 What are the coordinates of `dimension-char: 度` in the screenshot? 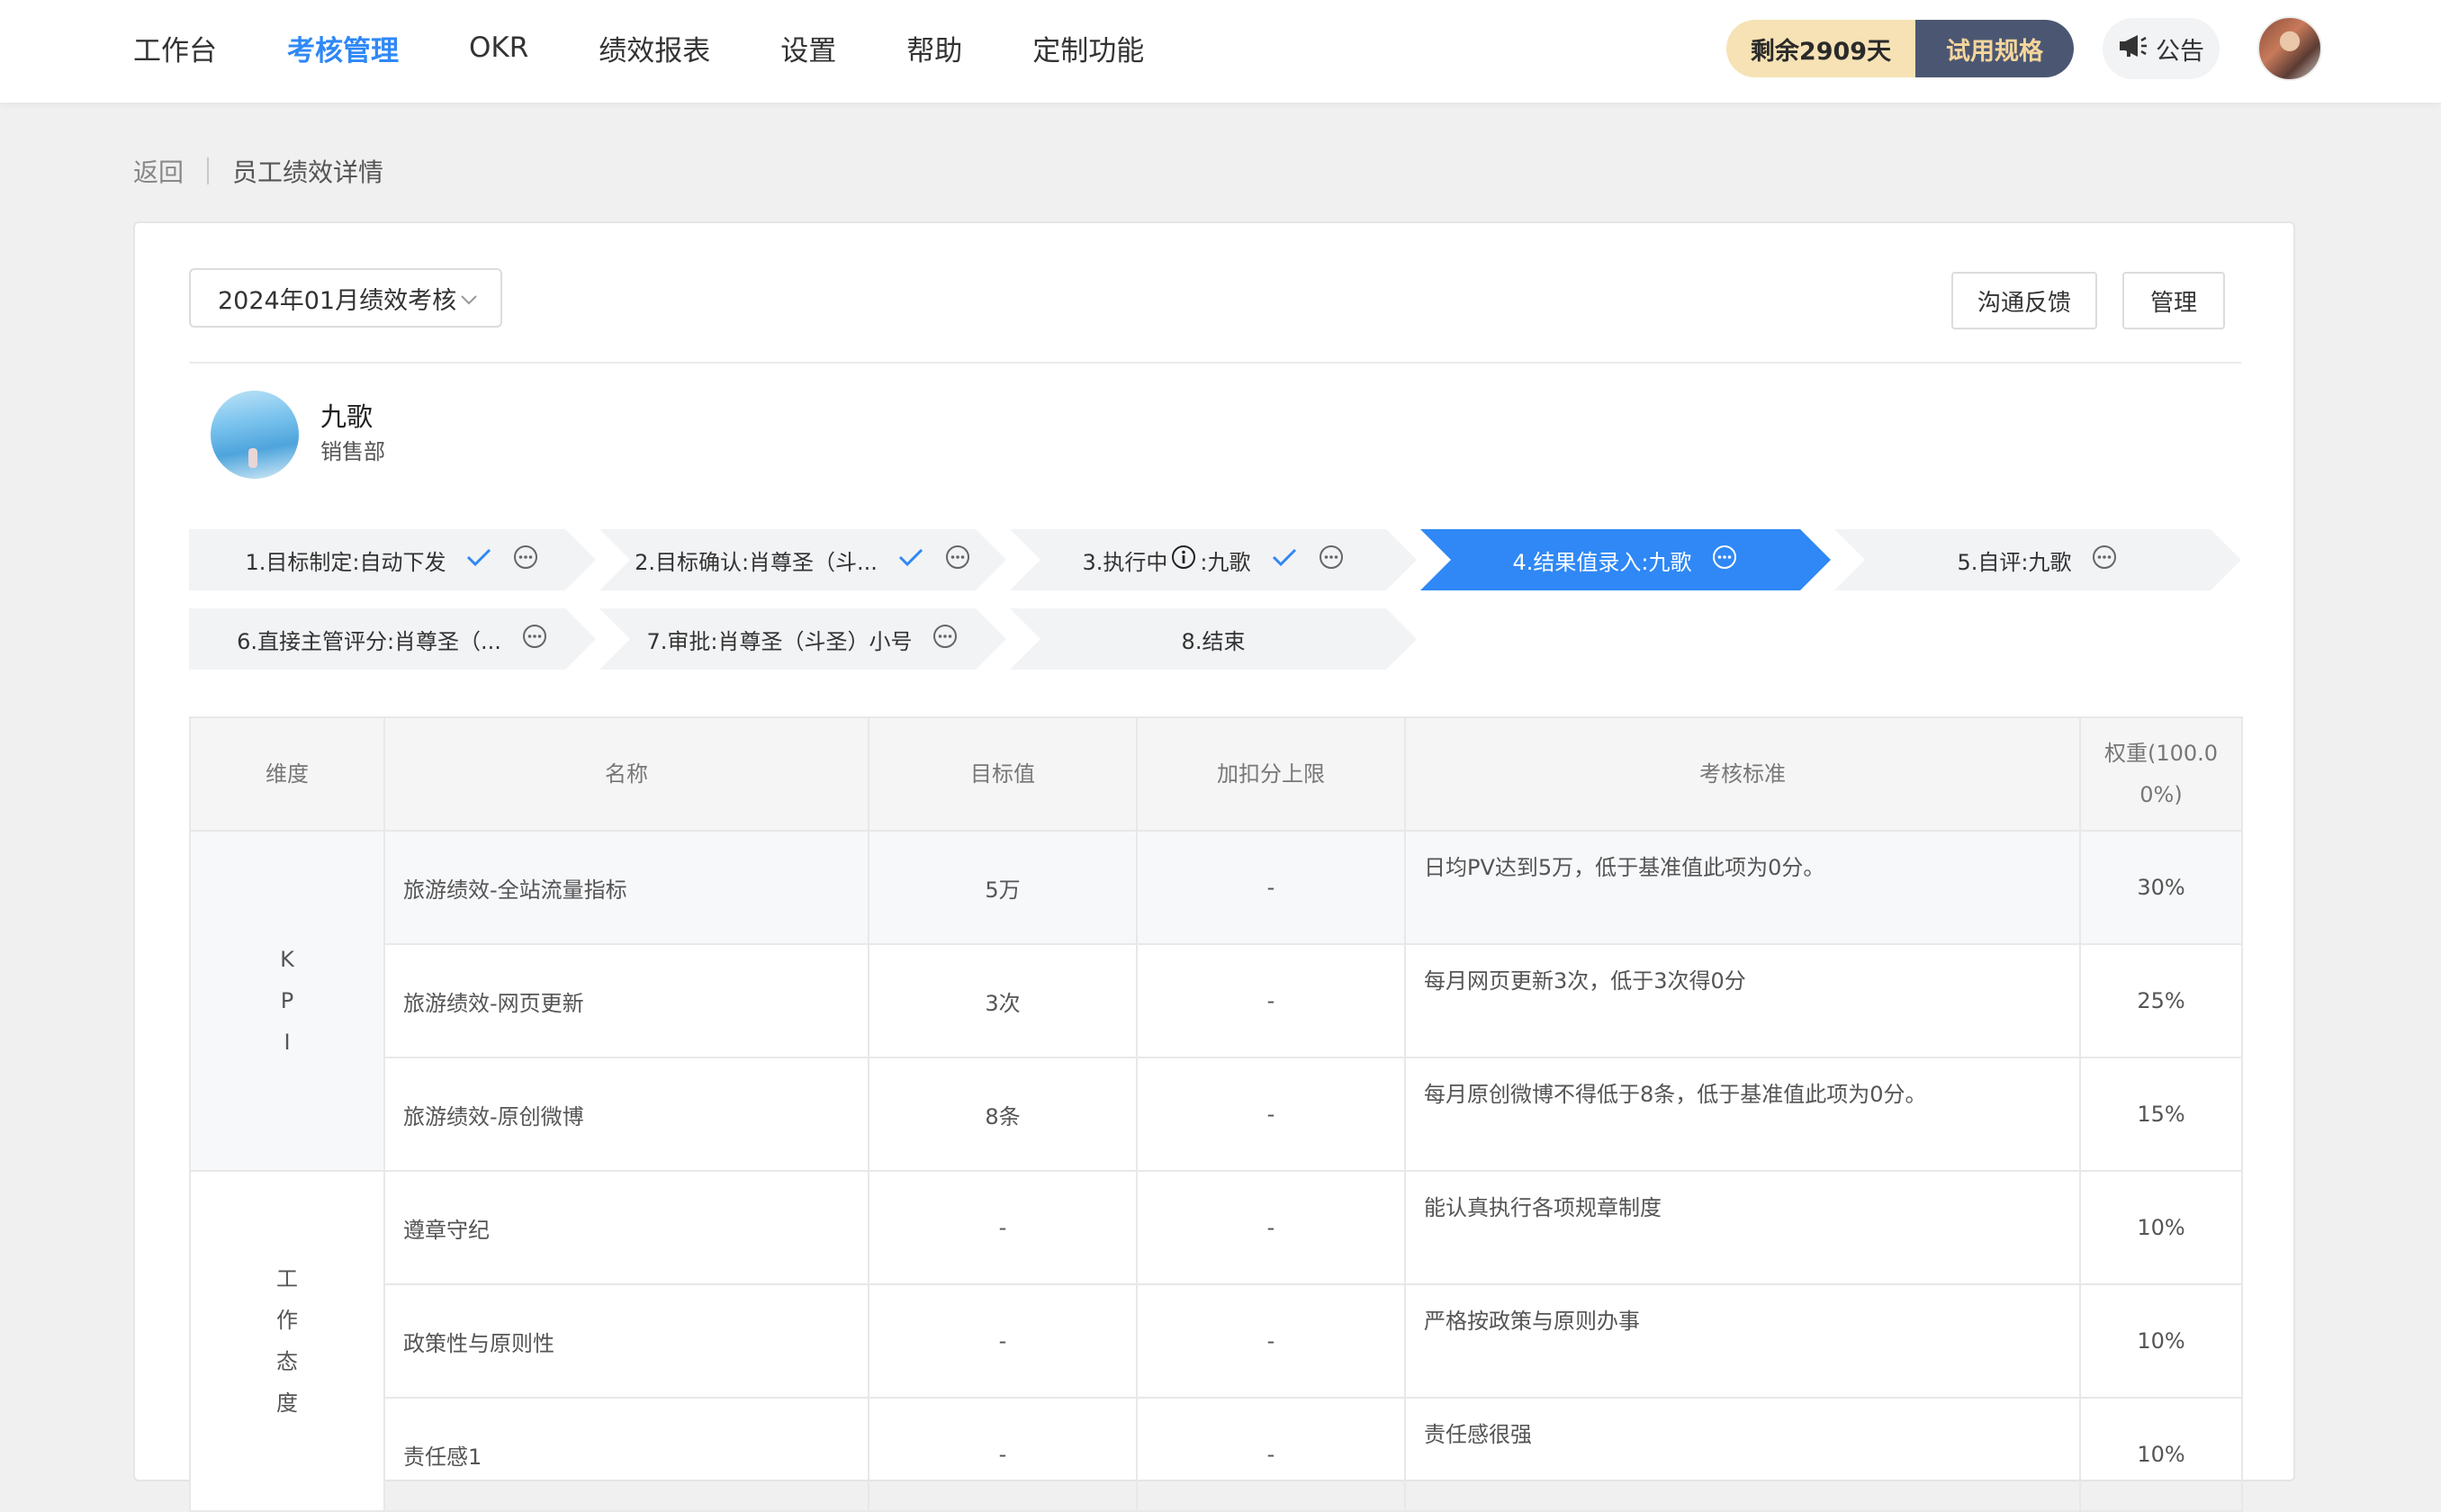 It's located at (287, 1403).